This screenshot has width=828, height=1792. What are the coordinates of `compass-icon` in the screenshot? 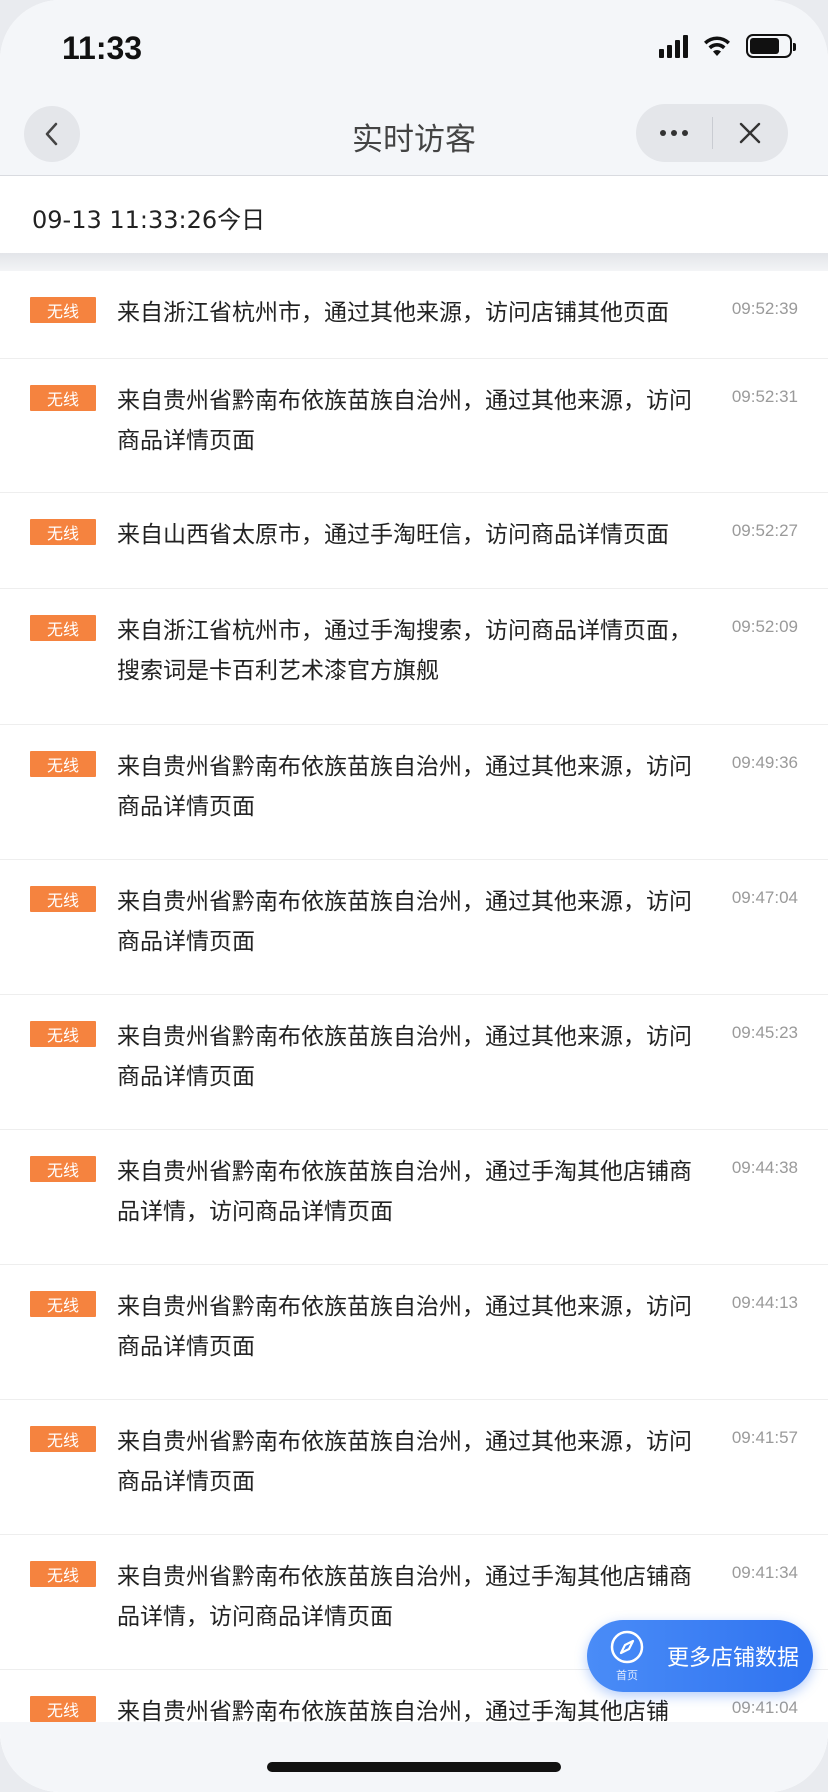 It's located at (627, 1647).